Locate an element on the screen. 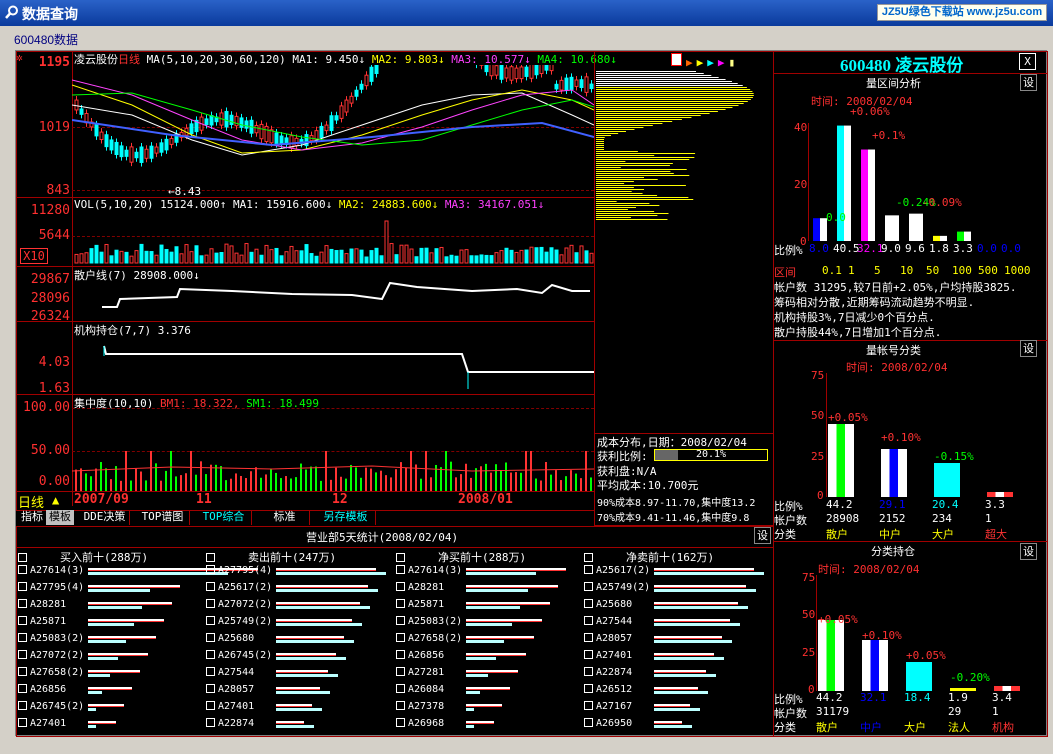 This screenshot has width=1053, height=754. tab-dde: DDE决策 is located at coordinates (105, 517).